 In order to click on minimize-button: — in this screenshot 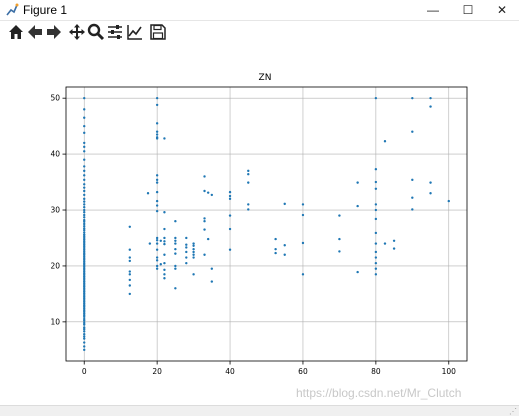, I will do `click(433, 10)`.